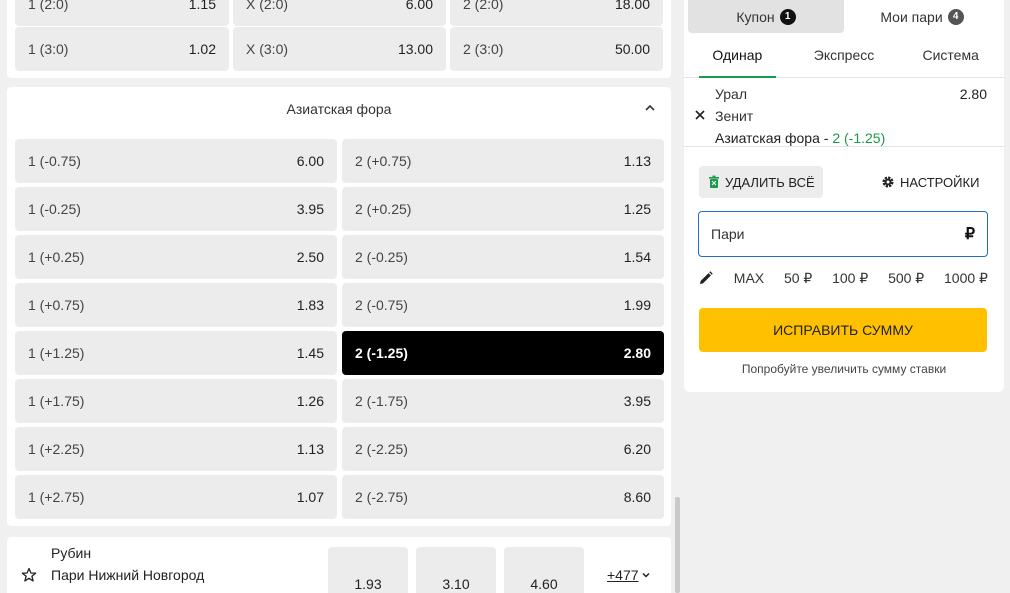 This screenshot has height=593, width=1010. Describe the element at coordinates (637, 161) in the screenshot. I see `odd-value: 1.13` at that location.